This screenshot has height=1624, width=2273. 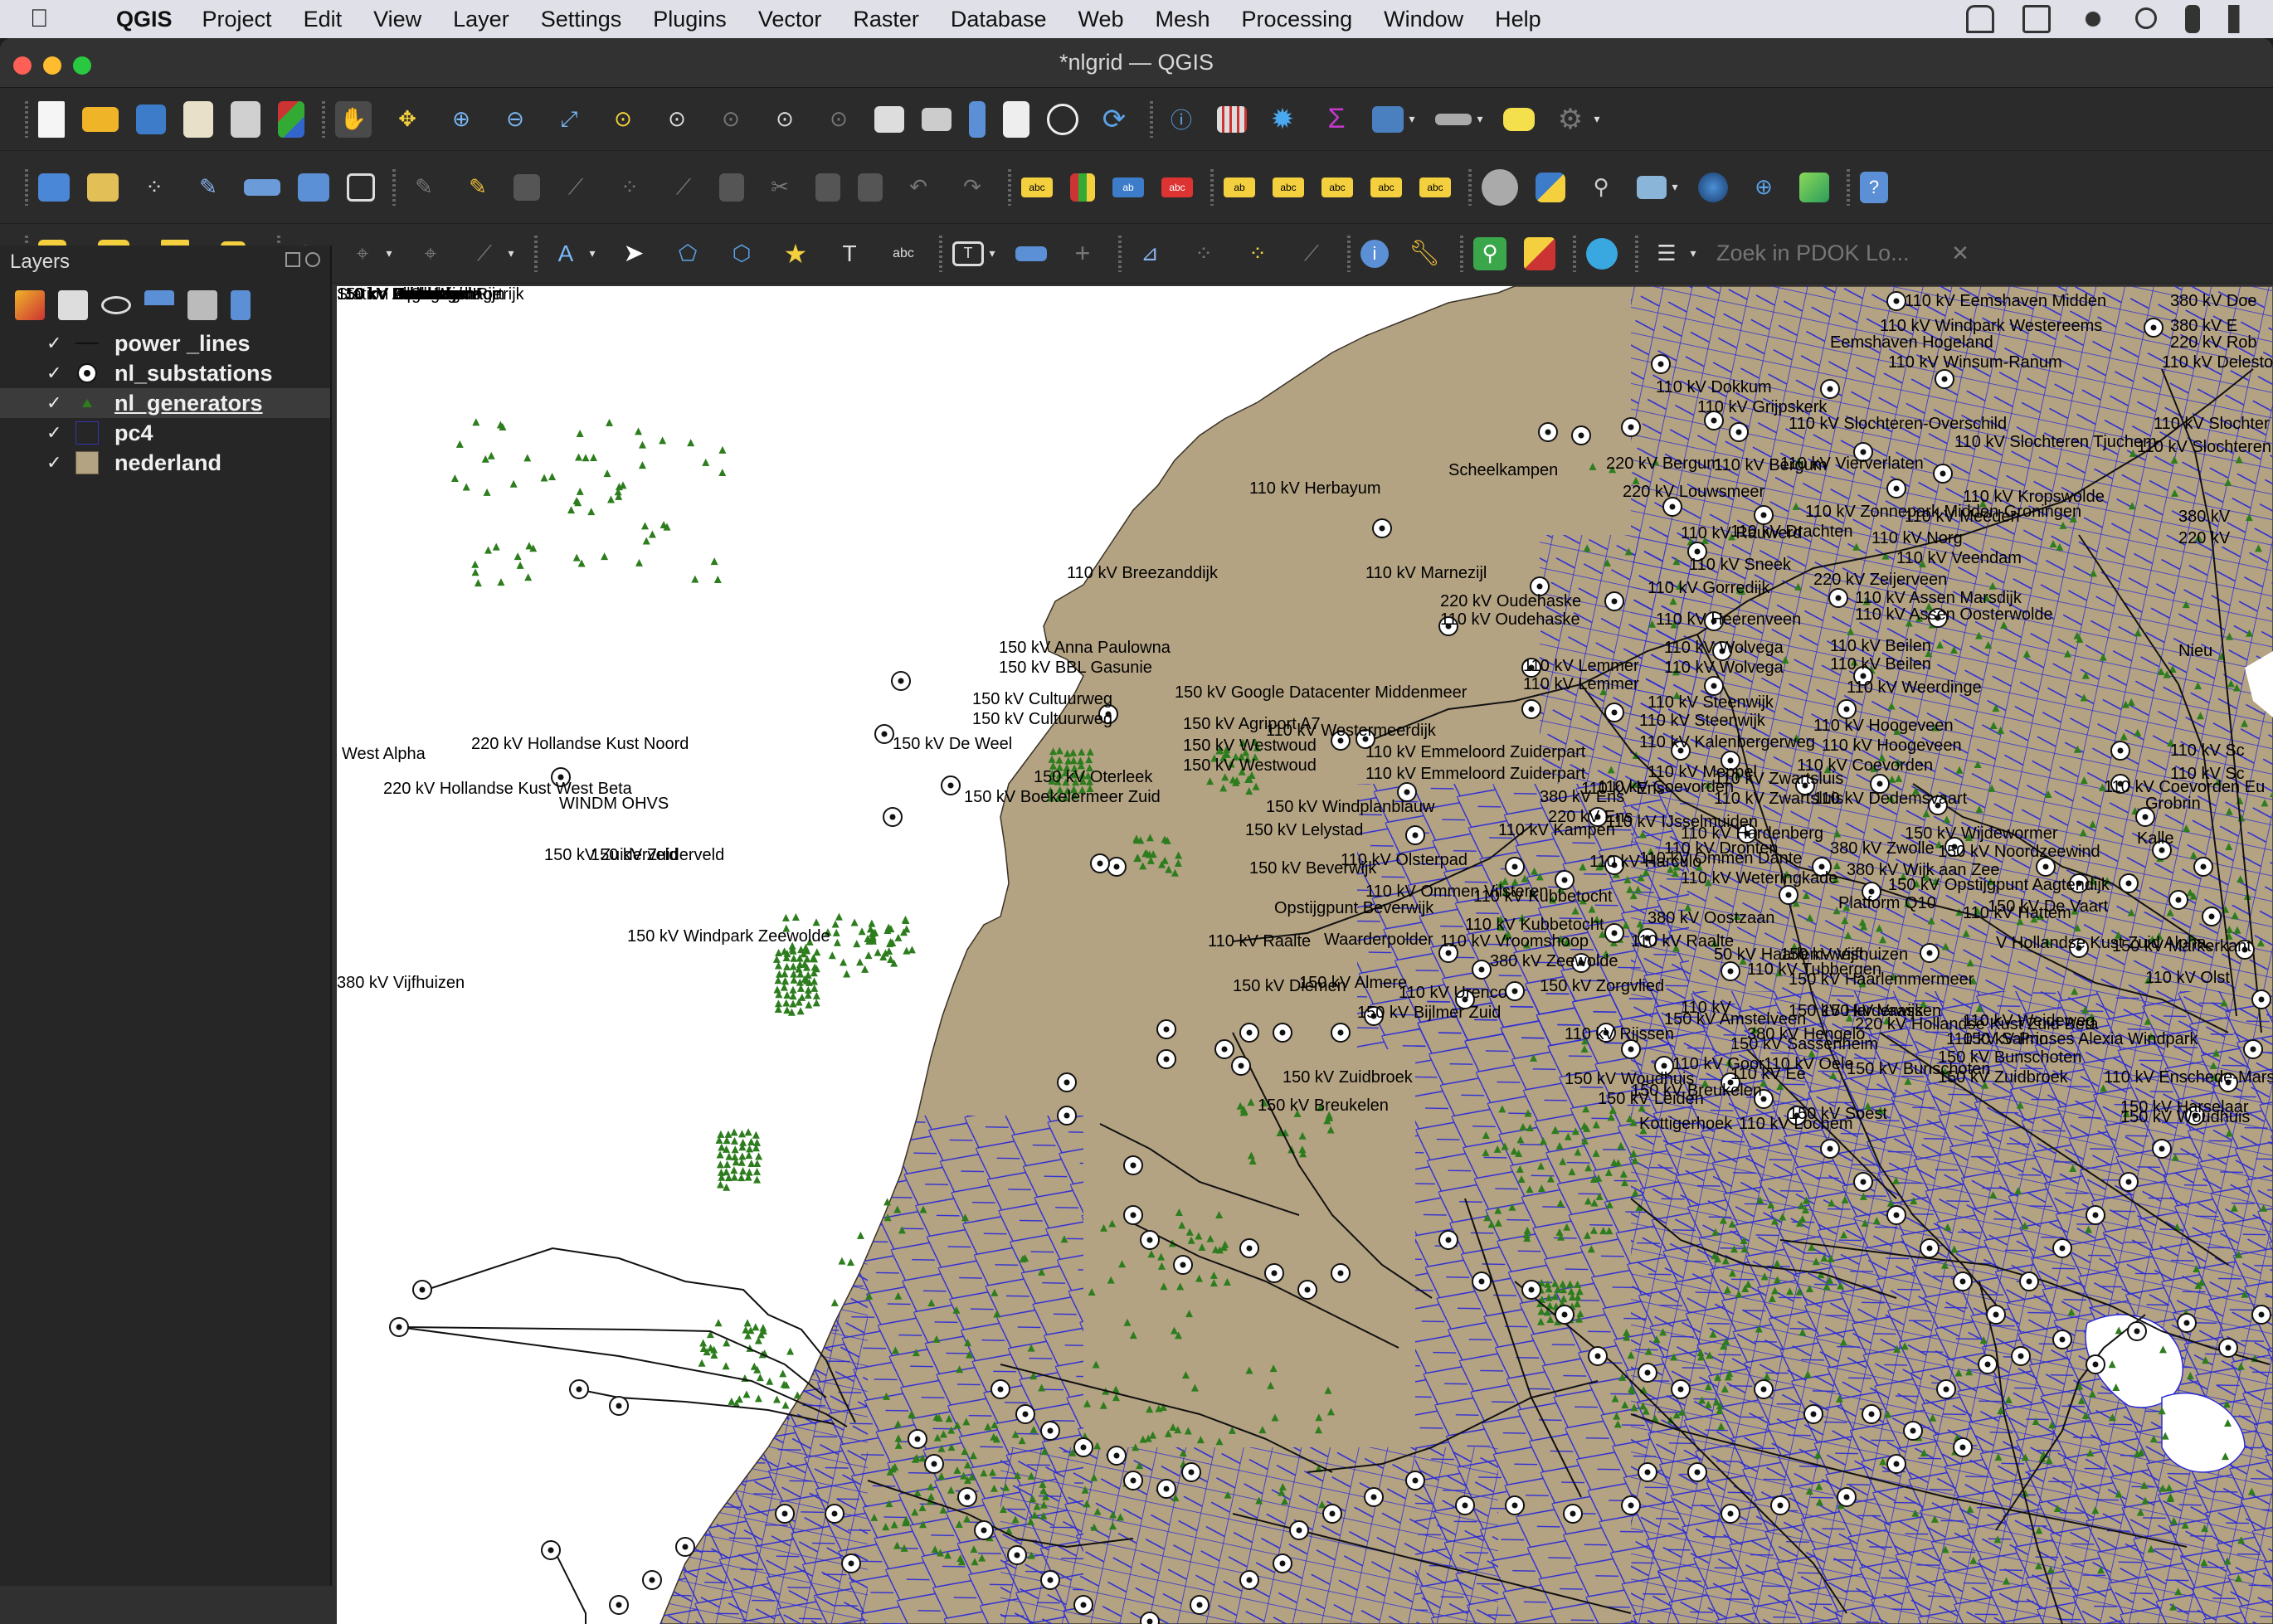 I want to click on weather-icon, so click(x=2093, y=19).